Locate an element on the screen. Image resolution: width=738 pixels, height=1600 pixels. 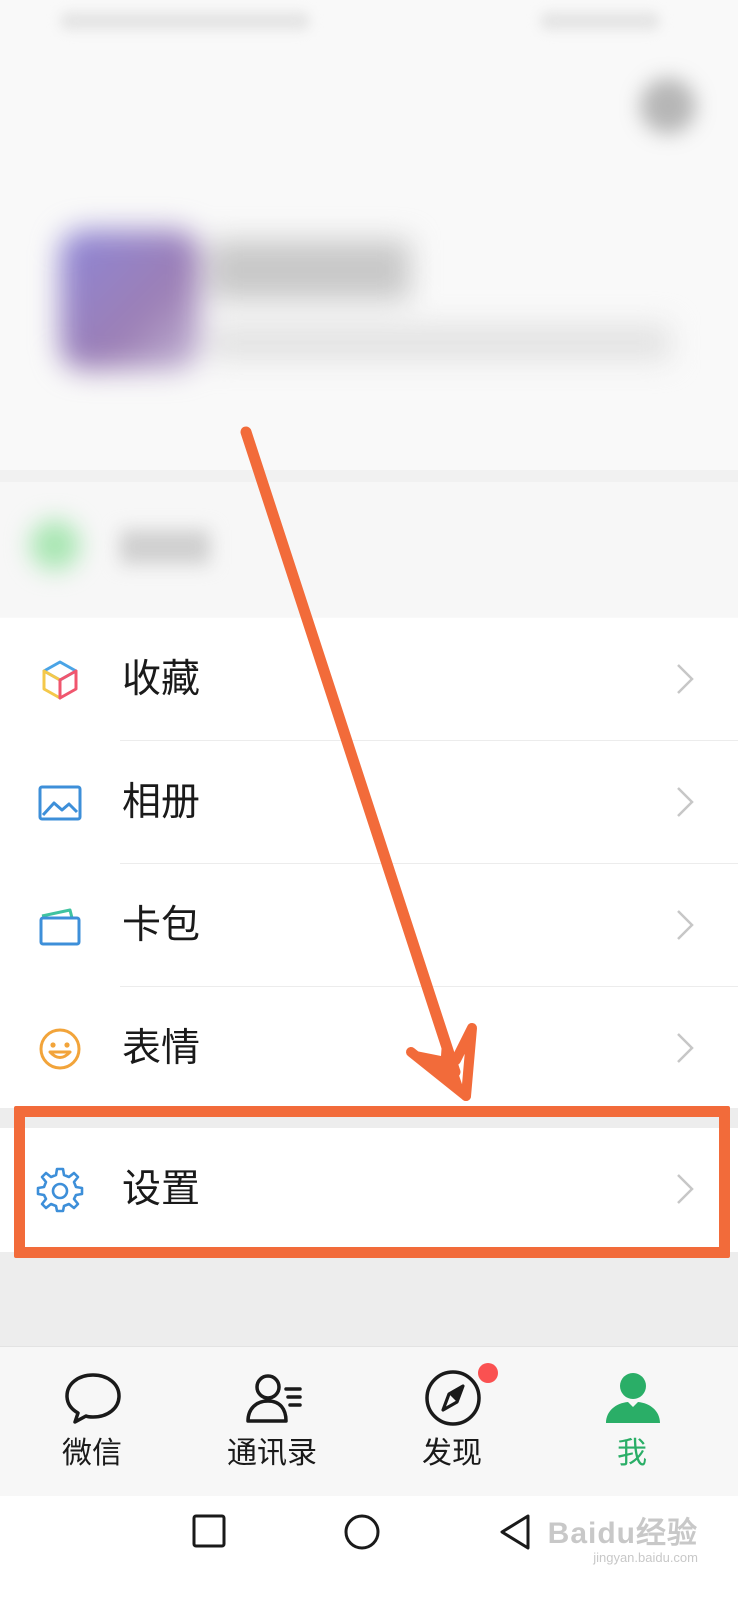
smiley-face-icon is located at coordinates (60, 1049).